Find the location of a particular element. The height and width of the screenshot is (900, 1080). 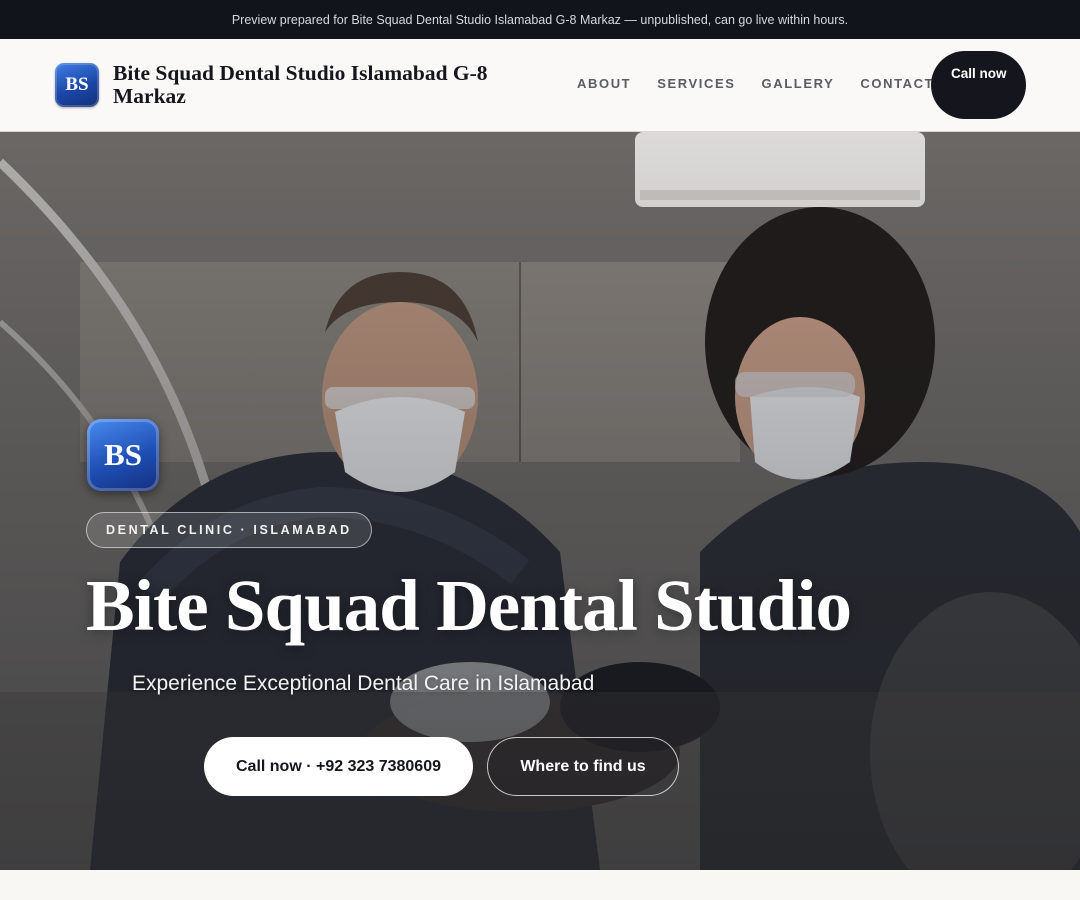

brand-logo-icon: BS is located at coordinates (77, 85).